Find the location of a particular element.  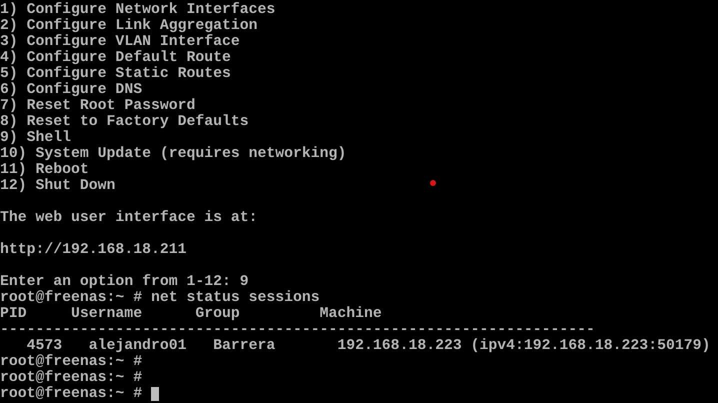

console-line: 7) Reset Root Password is located at coordinates (98, 106).